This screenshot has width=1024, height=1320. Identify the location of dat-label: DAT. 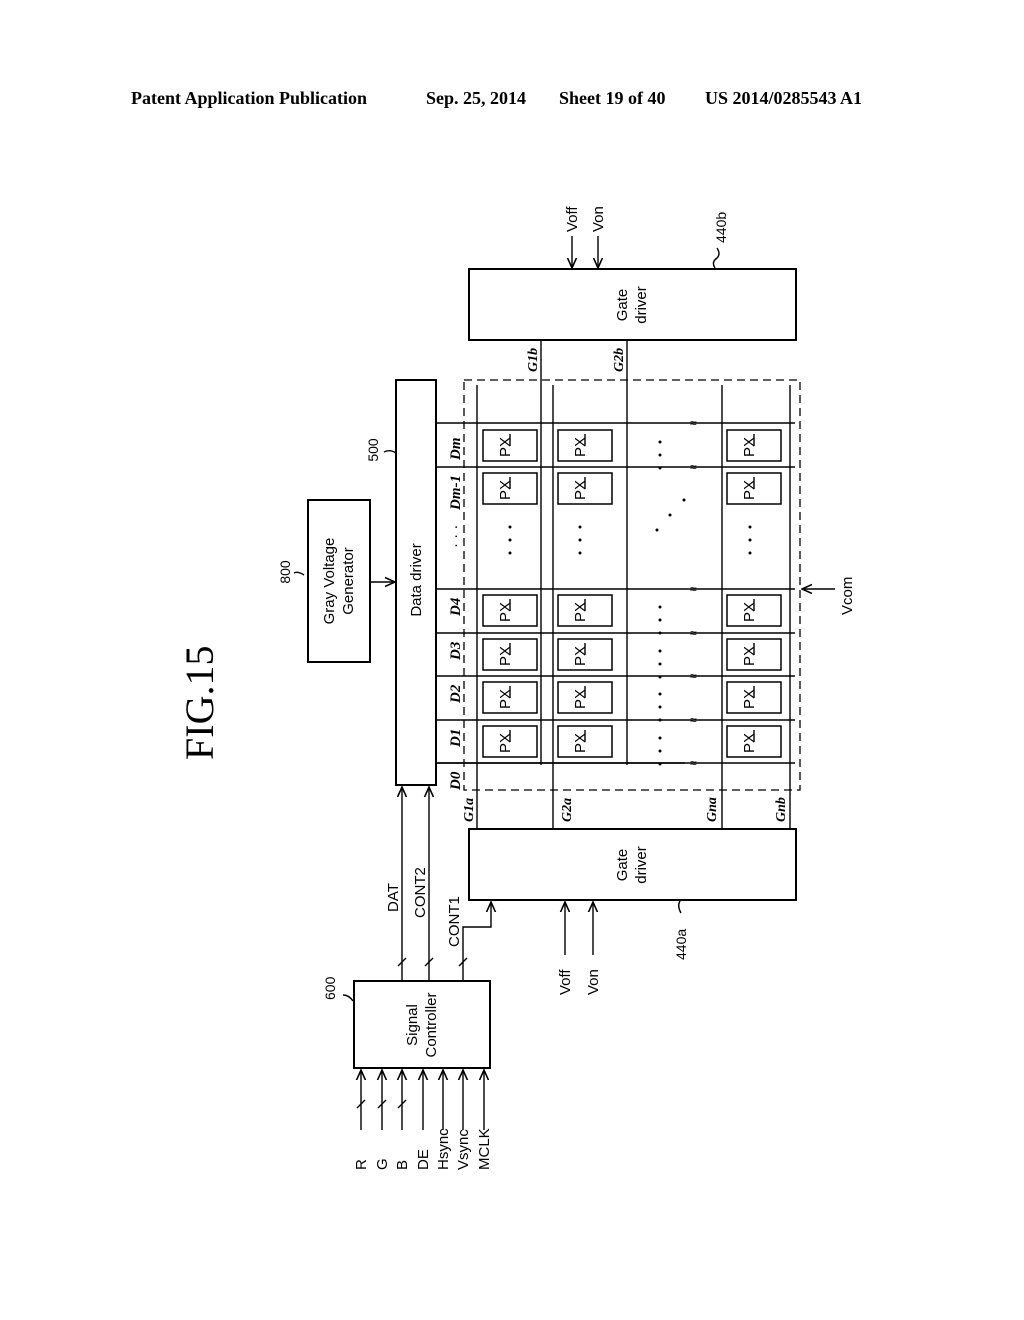
(393, 897).